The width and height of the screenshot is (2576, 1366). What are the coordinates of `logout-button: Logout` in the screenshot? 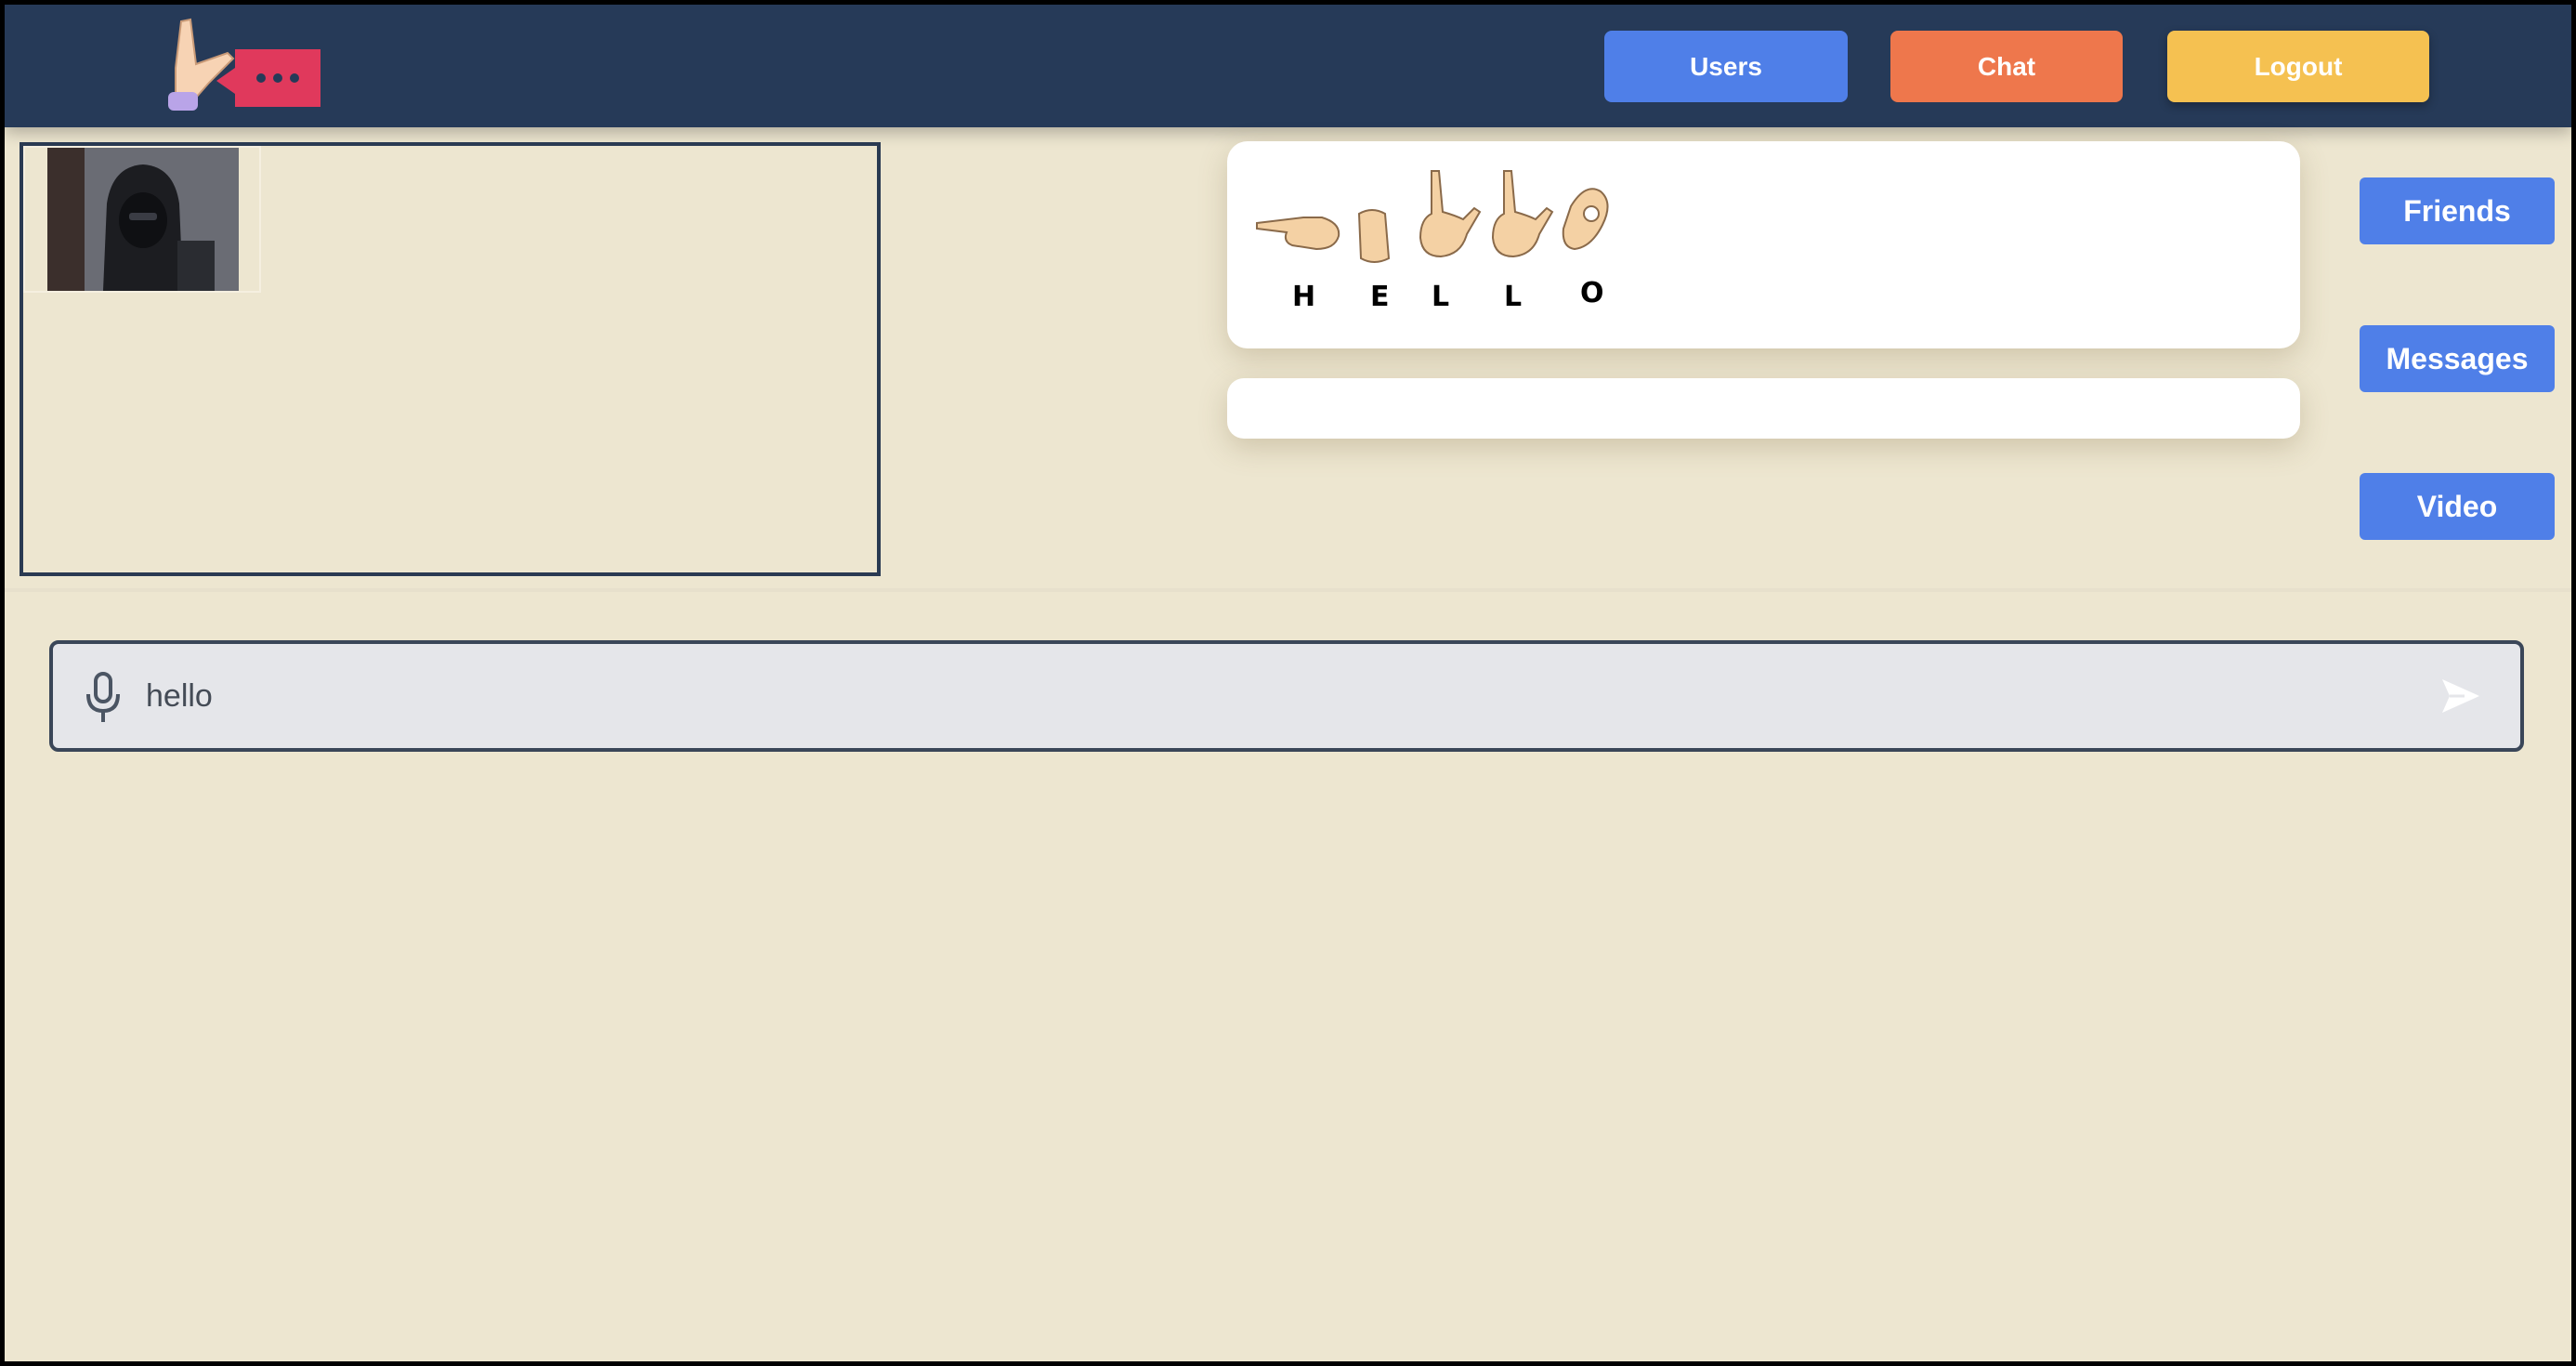 It's located at (2298, 66).